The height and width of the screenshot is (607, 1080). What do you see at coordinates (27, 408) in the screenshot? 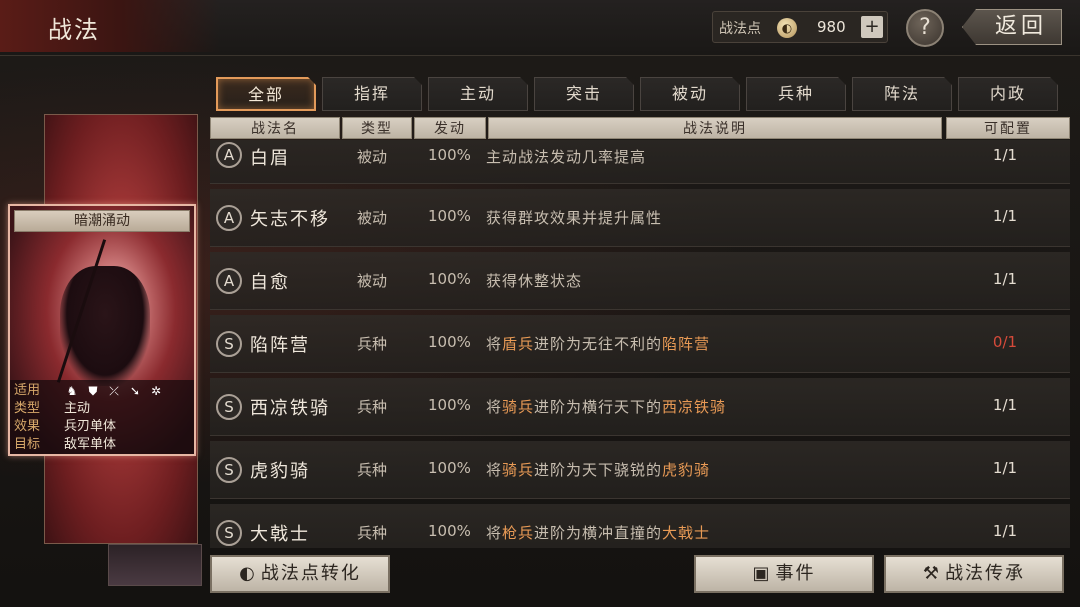
I see `info-key: 类型` at bounding box center [27, 408].